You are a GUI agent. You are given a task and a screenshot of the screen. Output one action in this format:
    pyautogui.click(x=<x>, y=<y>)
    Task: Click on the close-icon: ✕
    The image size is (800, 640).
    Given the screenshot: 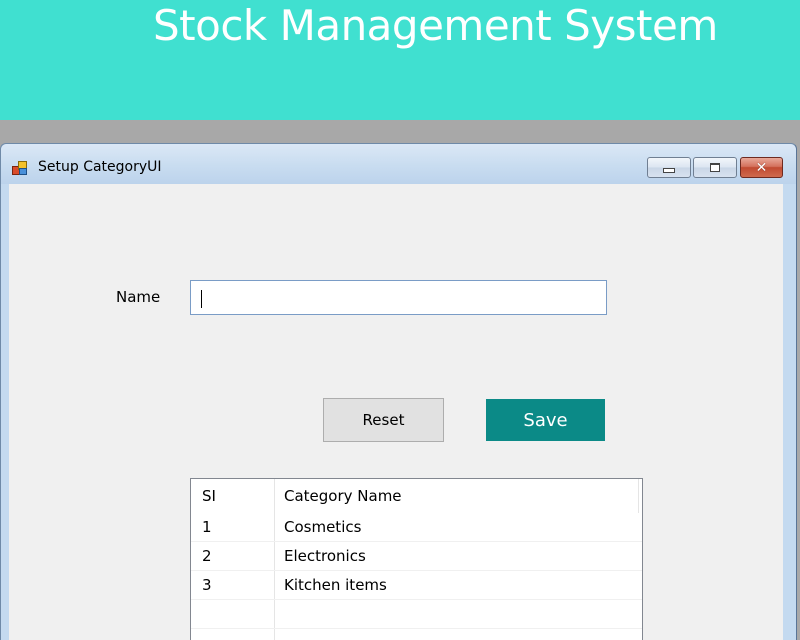 What is the action you would take?
    pyautogui.click(x=761, y=167)
    